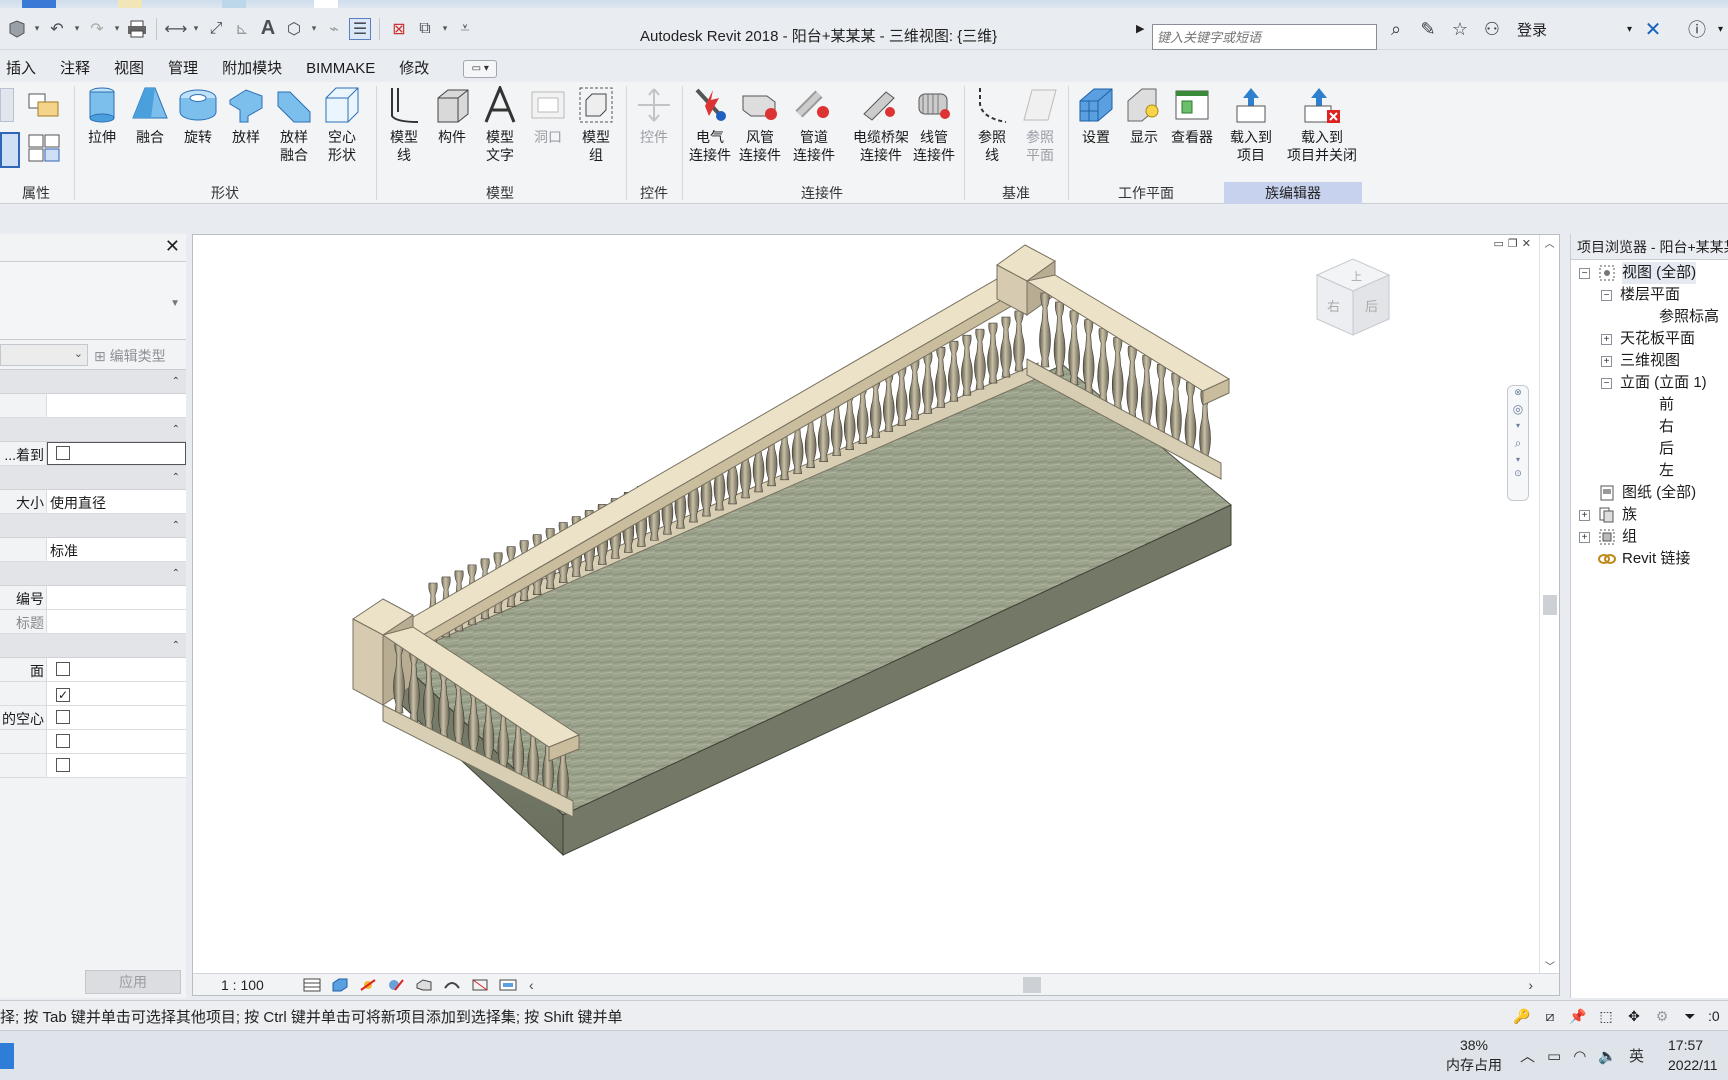 The height and width of the screenshot is (1080, 1728). What do you see at coordinates (465, 29) in the screenshot?
I see `customize-toolbar-icon: ⩡` at bounding box center [465, 29].